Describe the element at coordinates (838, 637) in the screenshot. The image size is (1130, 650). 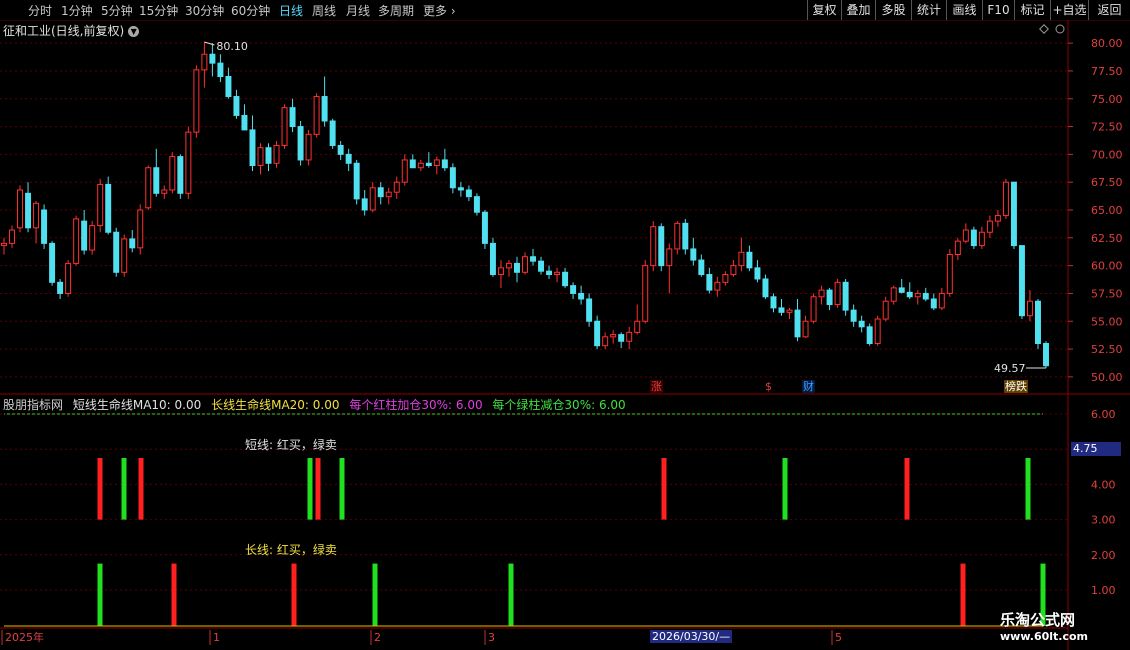
I see `xaxis-label: 5` at that location.